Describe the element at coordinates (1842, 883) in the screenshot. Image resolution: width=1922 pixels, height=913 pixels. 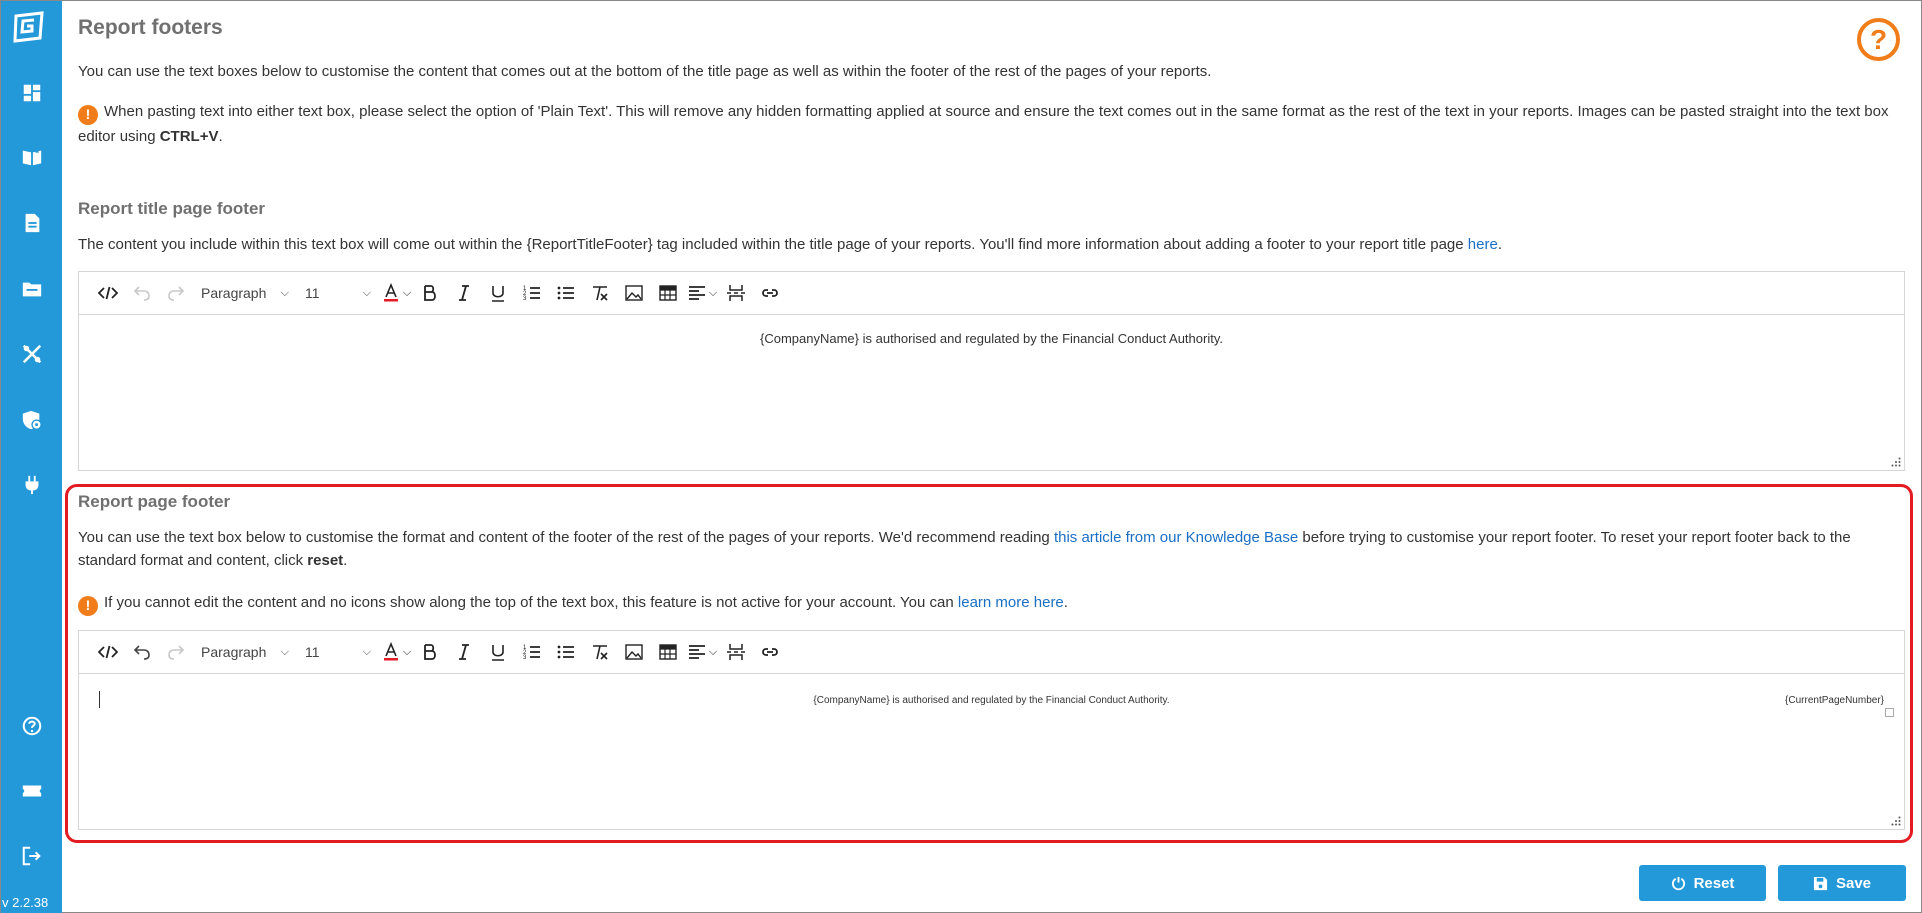
I see `save-button: Save` at that location.